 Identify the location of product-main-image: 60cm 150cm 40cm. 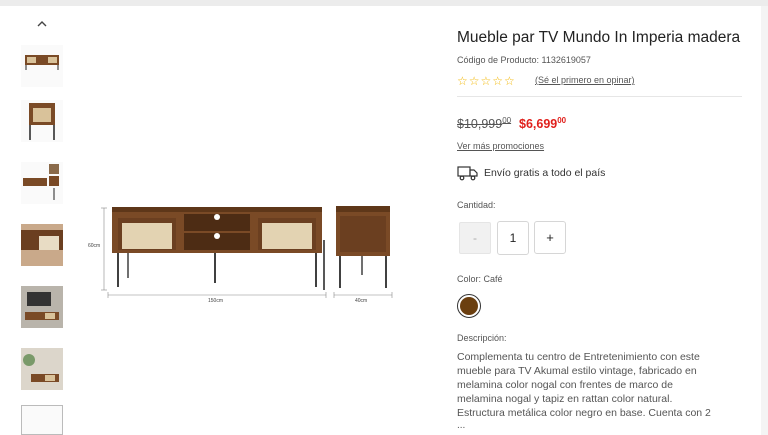
(240, 255).